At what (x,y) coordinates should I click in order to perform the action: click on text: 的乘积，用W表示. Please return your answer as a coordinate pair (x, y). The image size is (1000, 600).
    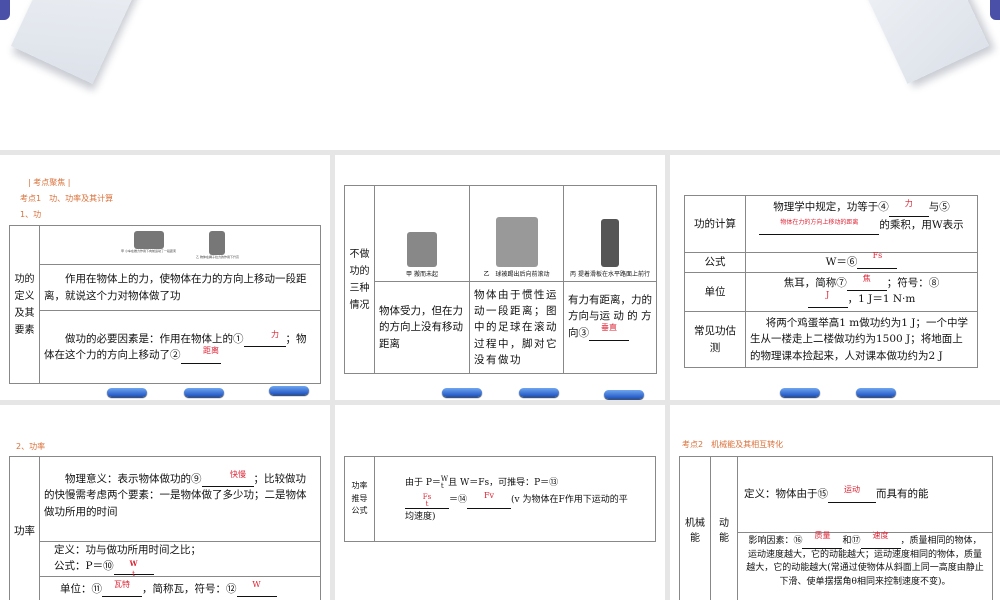
    Looking at the image, I should click on (921, 224).